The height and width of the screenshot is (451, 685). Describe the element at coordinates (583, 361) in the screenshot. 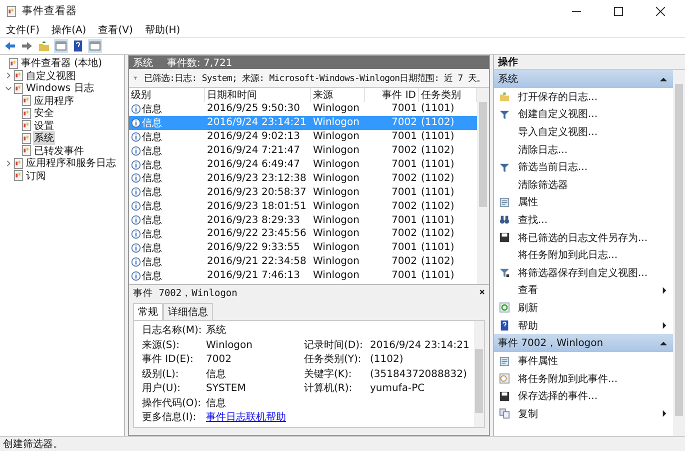

I see `action-item: 事件属性` at that location.